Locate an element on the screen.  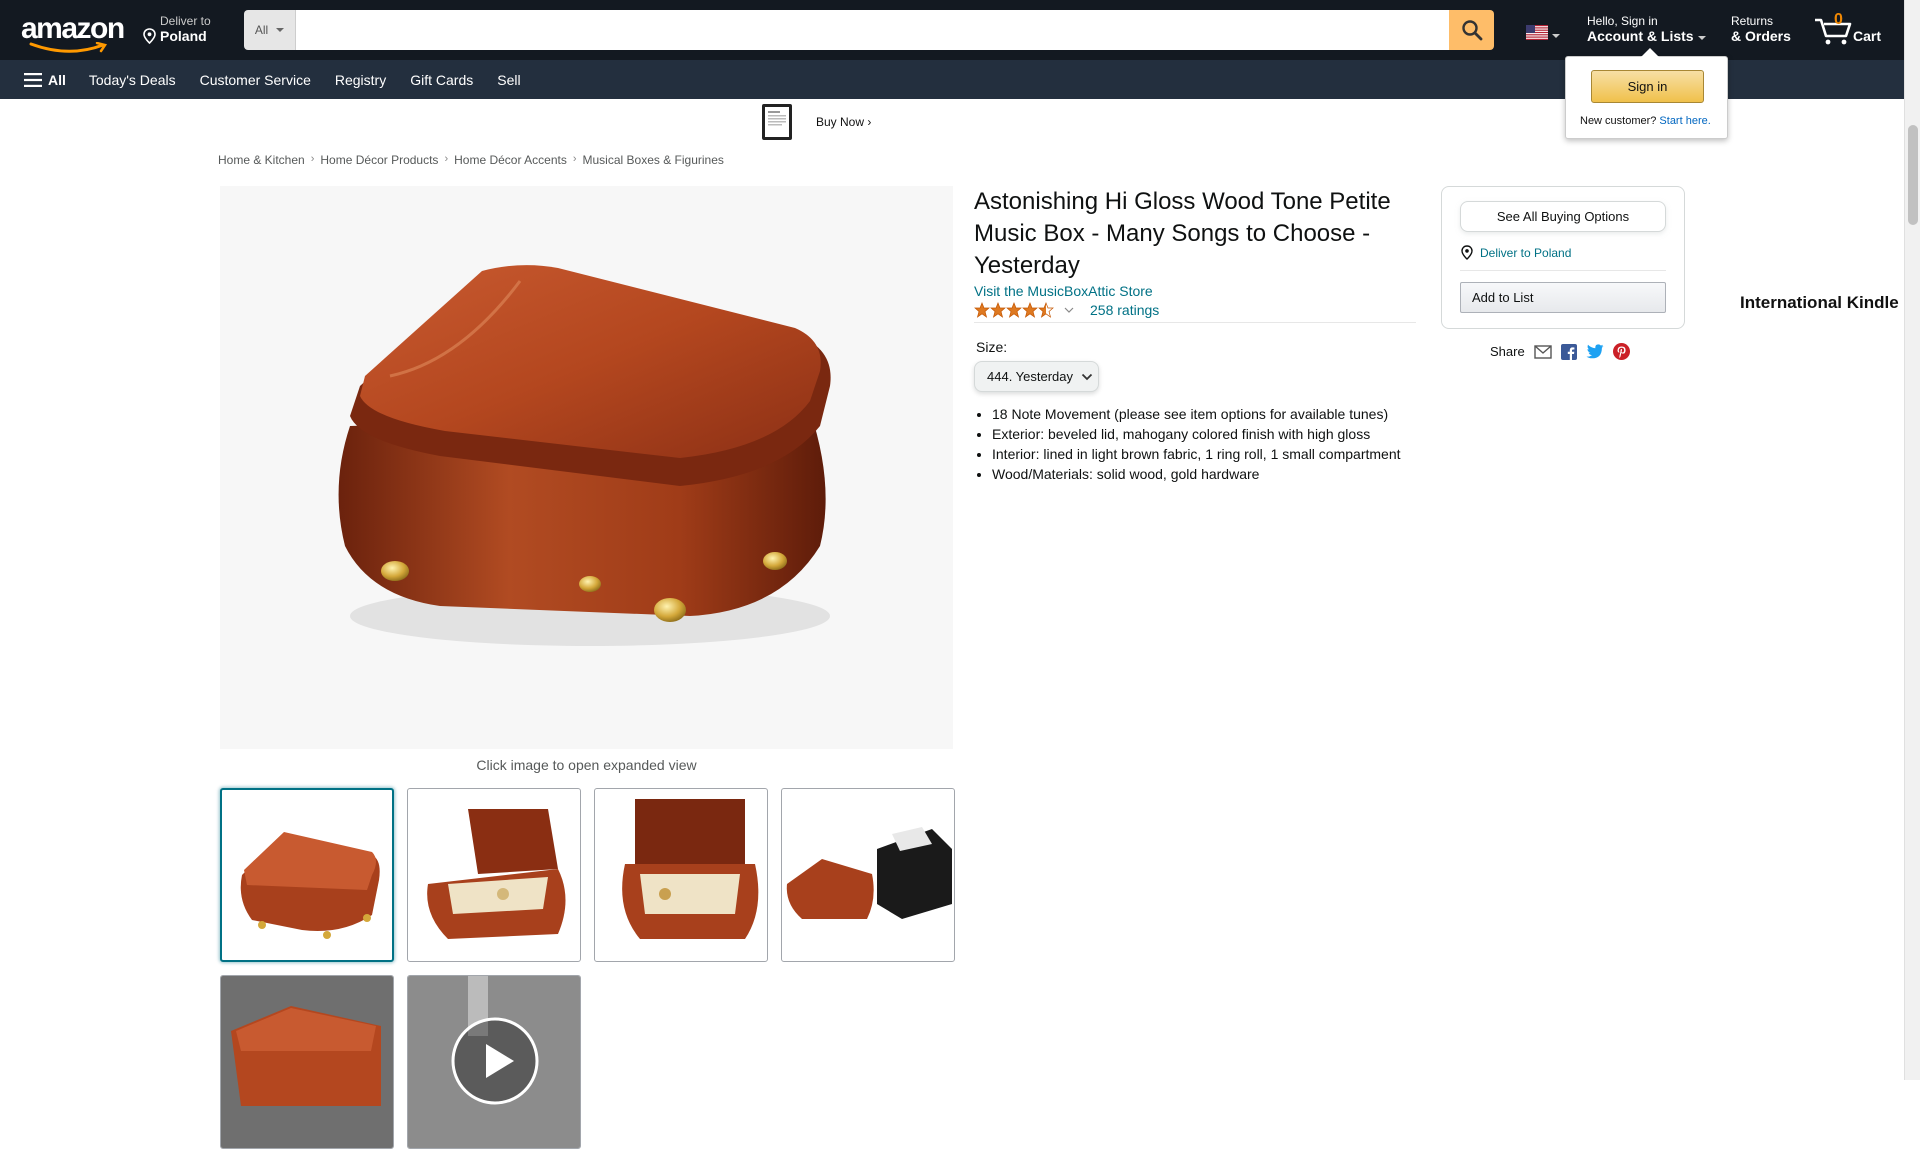
nav-registry: Registry is located at coordinates (360, 80).